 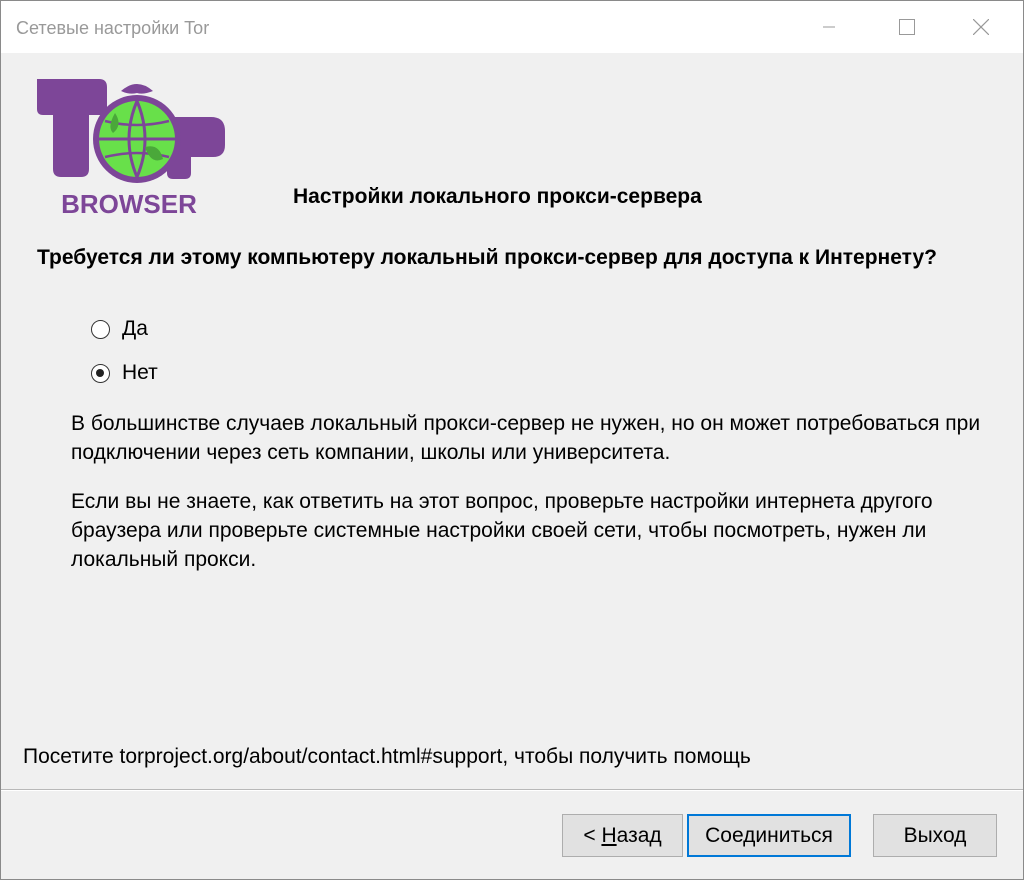 I want to click on minimize-icon, so click(x=829, y=27).